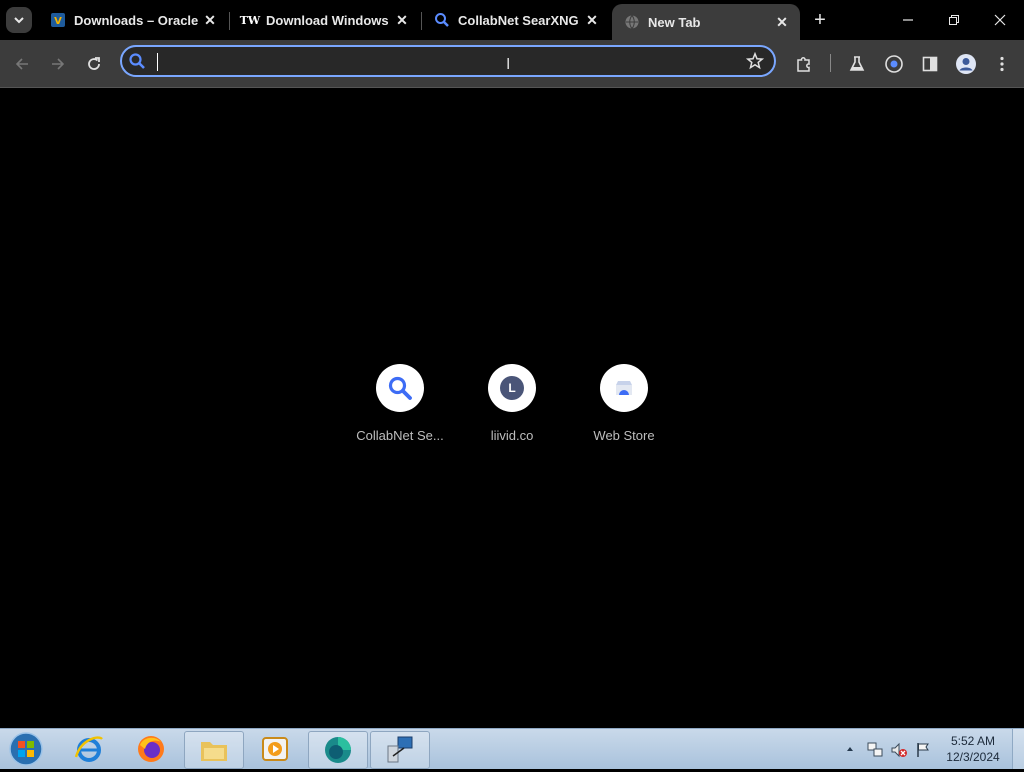 The width and height of the screenshot is (1024, 772). I want to click on tw-icon: TW, so click(250, 20).